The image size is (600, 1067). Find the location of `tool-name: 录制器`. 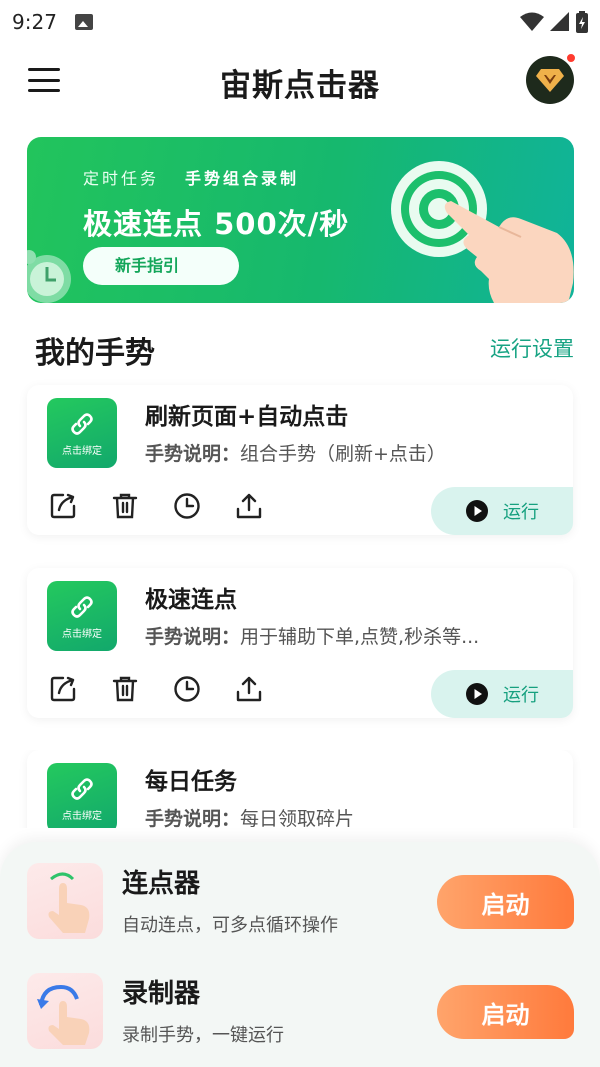

tool-name: 录制器 is located at coordinates (161, 994).